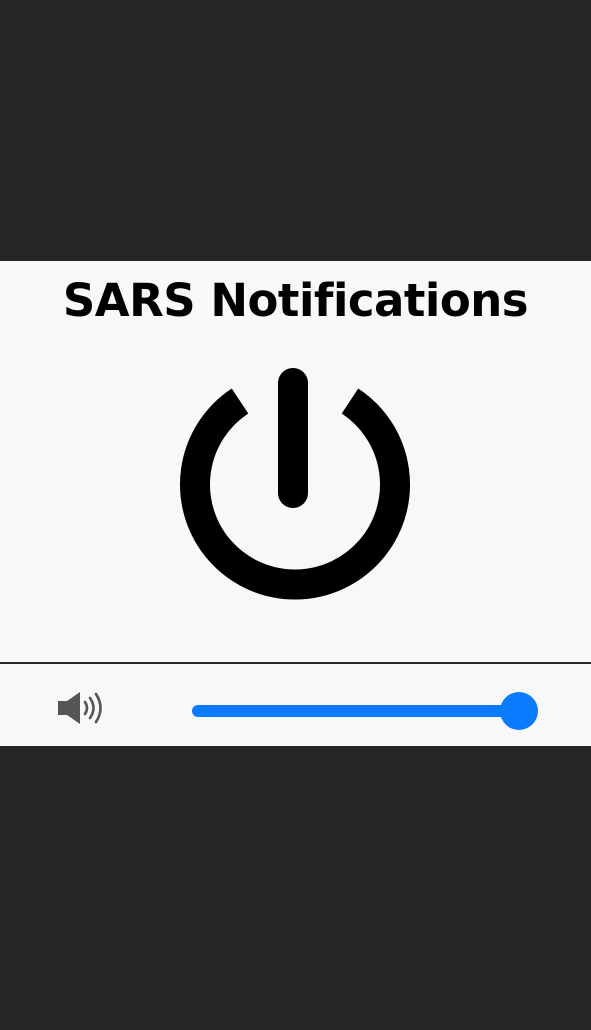 This screenshot has width=591, height=1030. I want to click on power-icon, so click(295, 484).